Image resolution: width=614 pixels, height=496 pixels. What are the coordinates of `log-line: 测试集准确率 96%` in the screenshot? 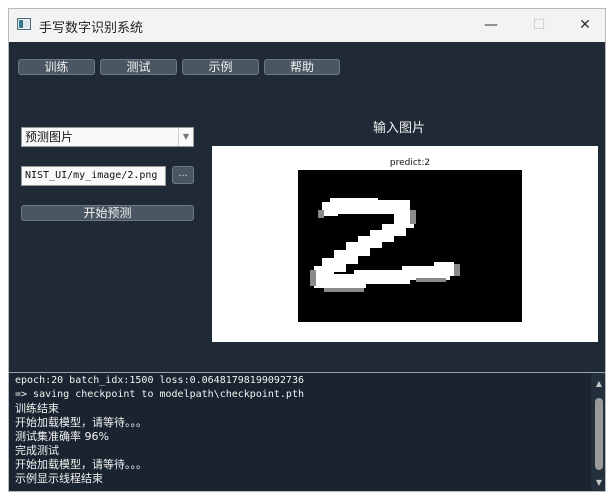 It's located at (62, 436).